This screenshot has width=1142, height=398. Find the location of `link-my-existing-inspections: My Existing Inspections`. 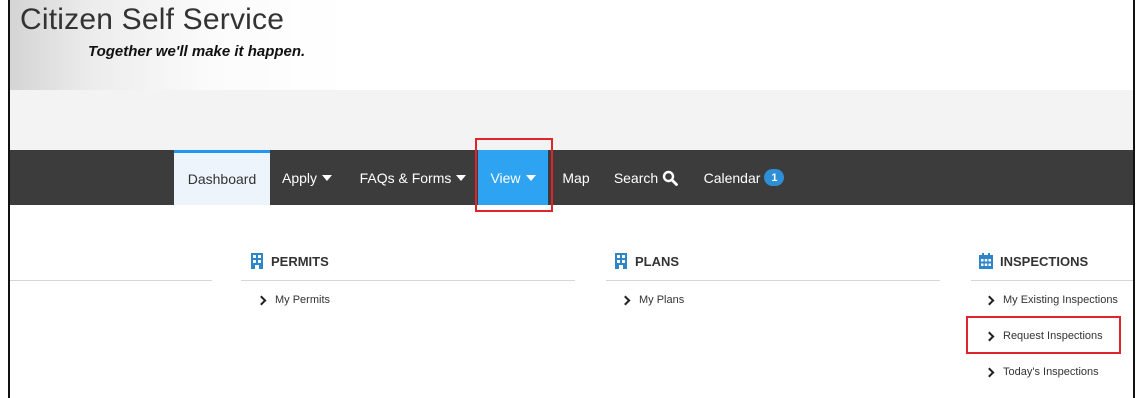

link-my-existing-inspections: My Existing Inspections is located at coordinates (1051, 300).